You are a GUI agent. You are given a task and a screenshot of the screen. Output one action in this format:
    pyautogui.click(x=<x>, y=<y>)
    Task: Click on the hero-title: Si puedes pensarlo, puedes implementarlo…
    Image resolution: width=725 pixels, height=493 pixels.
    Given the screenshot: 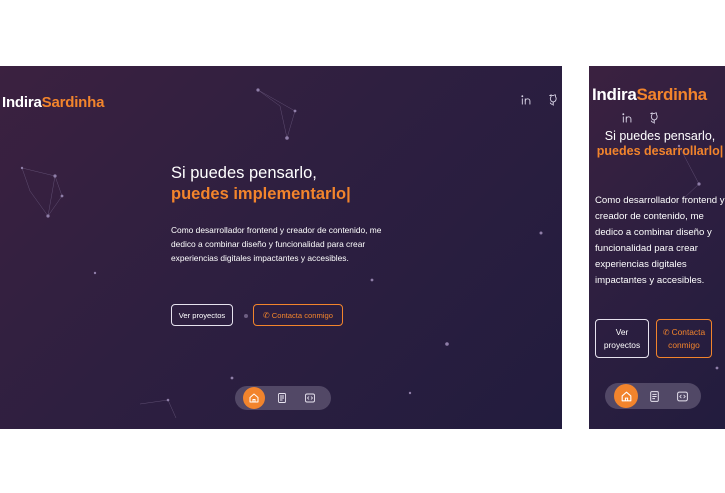 What is the action you would take?
    pyautogui.click(x=351, y=184)
    